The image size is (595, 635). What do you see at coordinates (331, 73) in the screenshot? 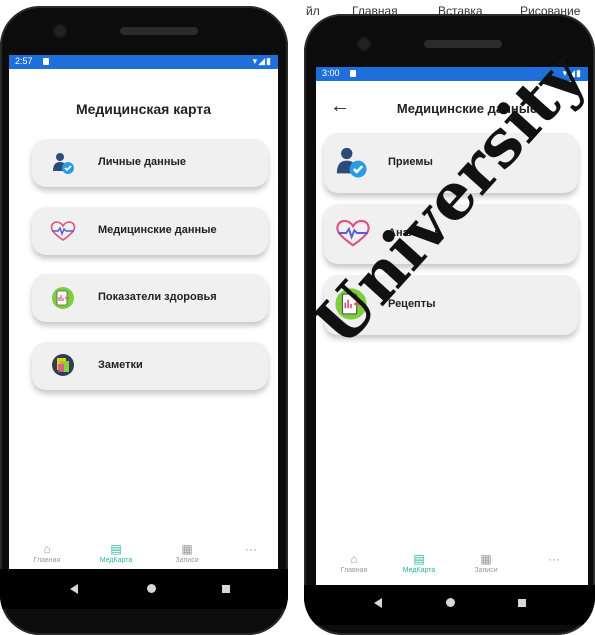
I see `status-time: 3:00` at bounding box center [331, 73].